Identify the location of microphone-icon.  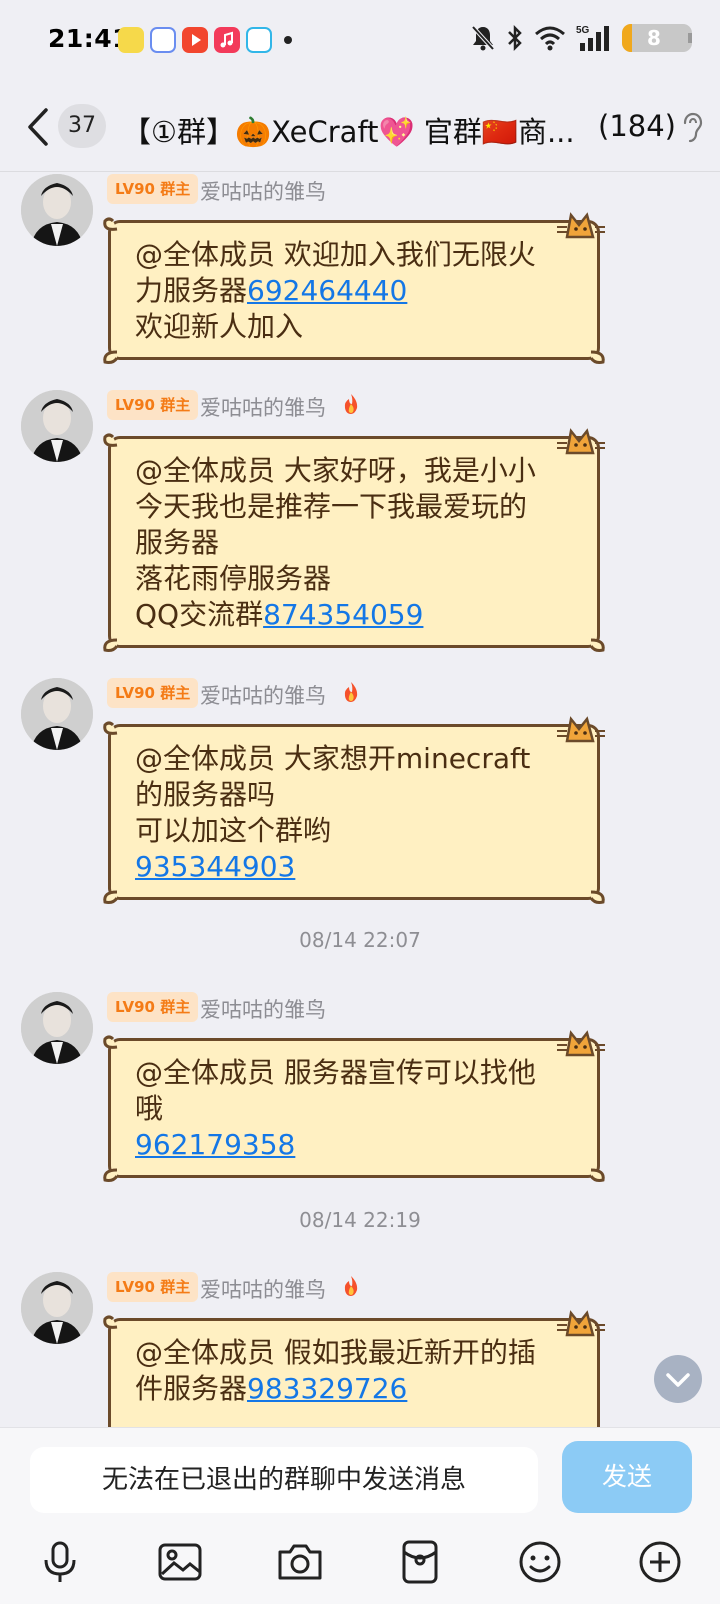
(60, 1562).